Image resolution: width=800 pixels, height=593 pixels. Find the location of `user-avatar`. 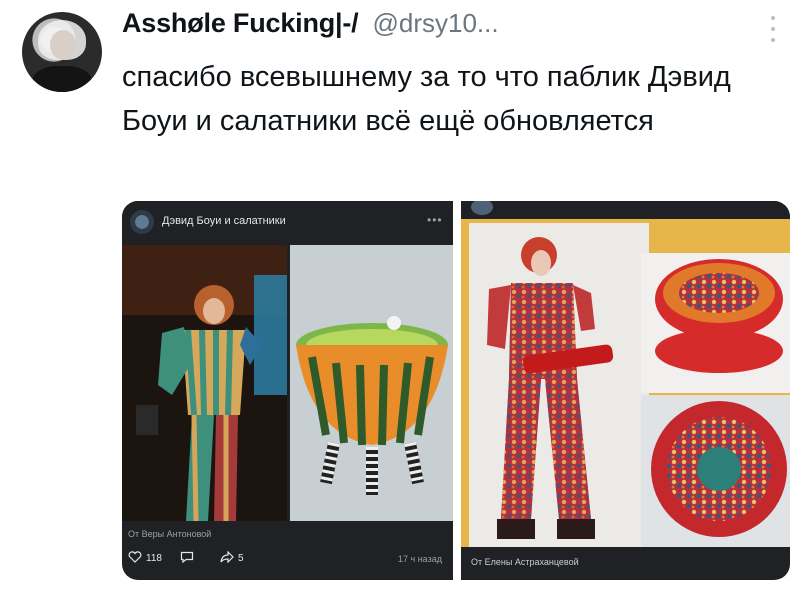

user-avatar is located at coordinates (62, 52).